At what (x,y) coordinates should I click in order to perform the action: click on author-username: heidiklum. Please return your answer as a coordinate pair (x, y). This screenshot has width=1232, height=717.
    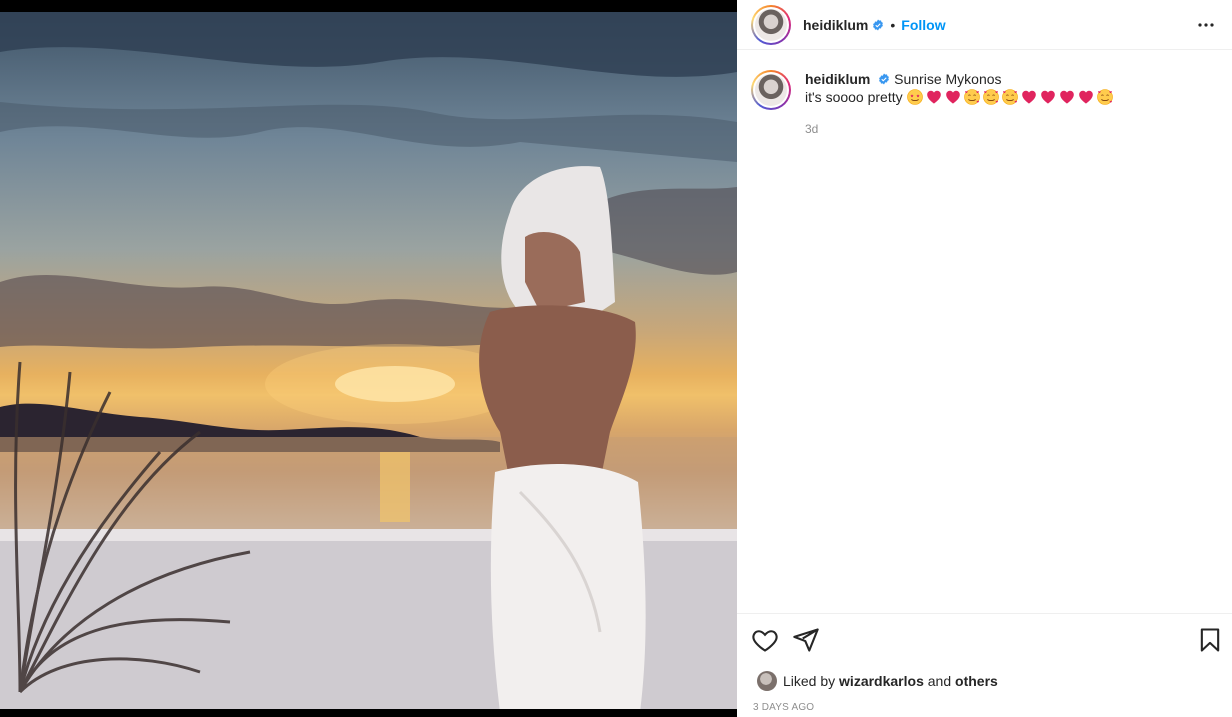
    Looking at the image, I should click on (835, 25).